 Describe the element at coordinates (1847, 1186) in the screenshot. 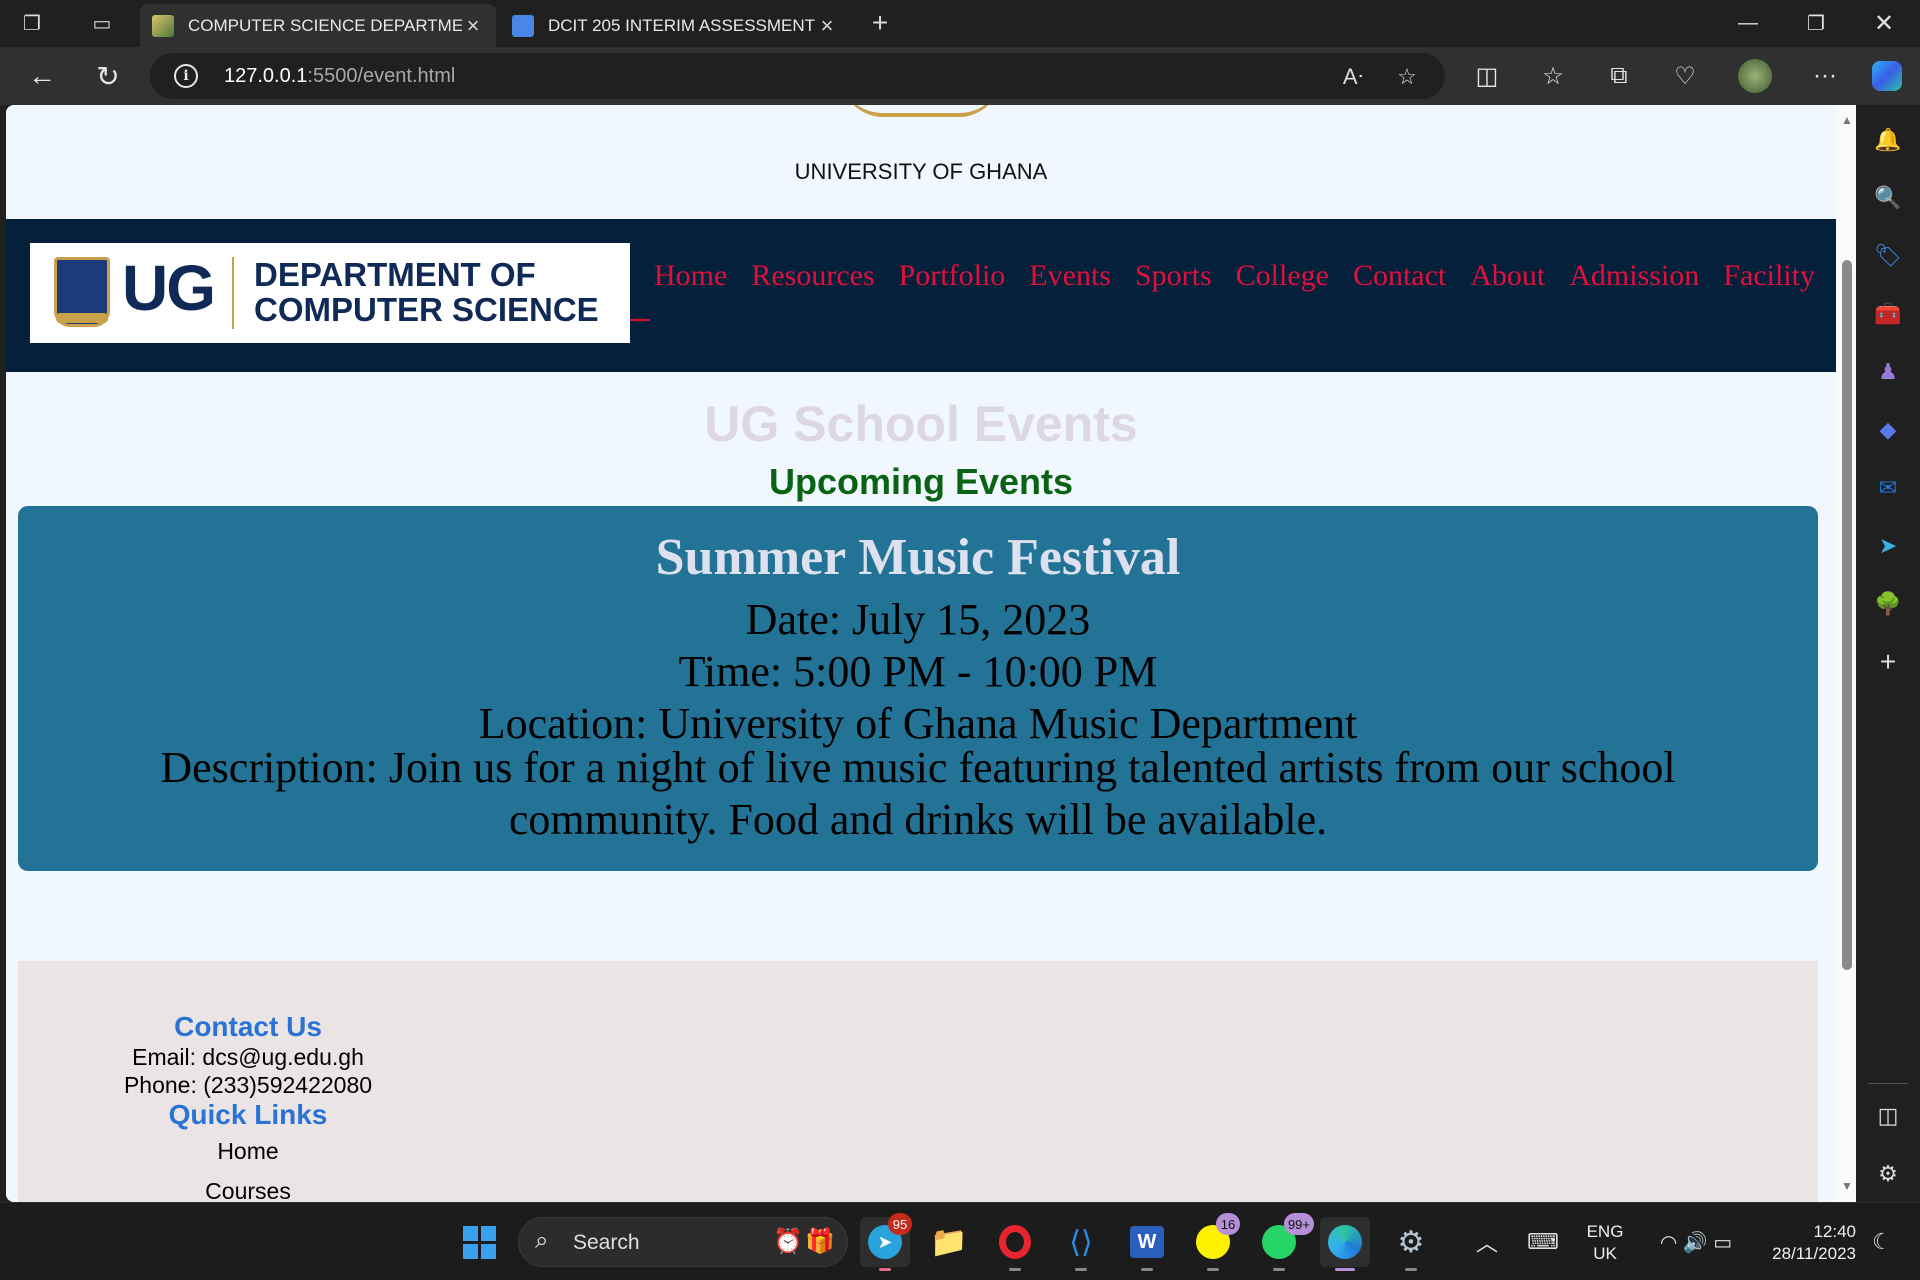

I see `scroll-down-arrow-icon: ▼` at that location.